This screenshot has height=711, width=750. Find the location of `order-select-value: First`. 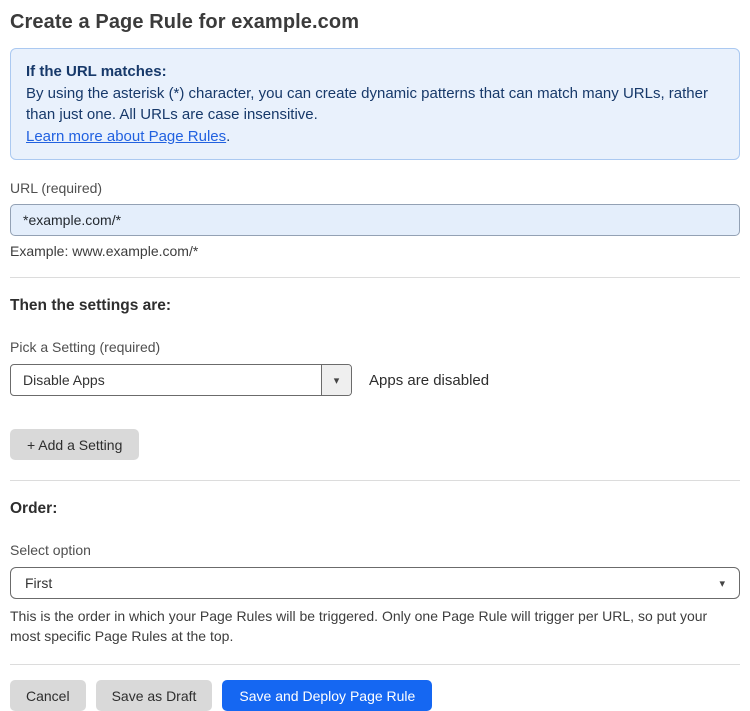

order-select-value: First is located at coordinates (39, 583).